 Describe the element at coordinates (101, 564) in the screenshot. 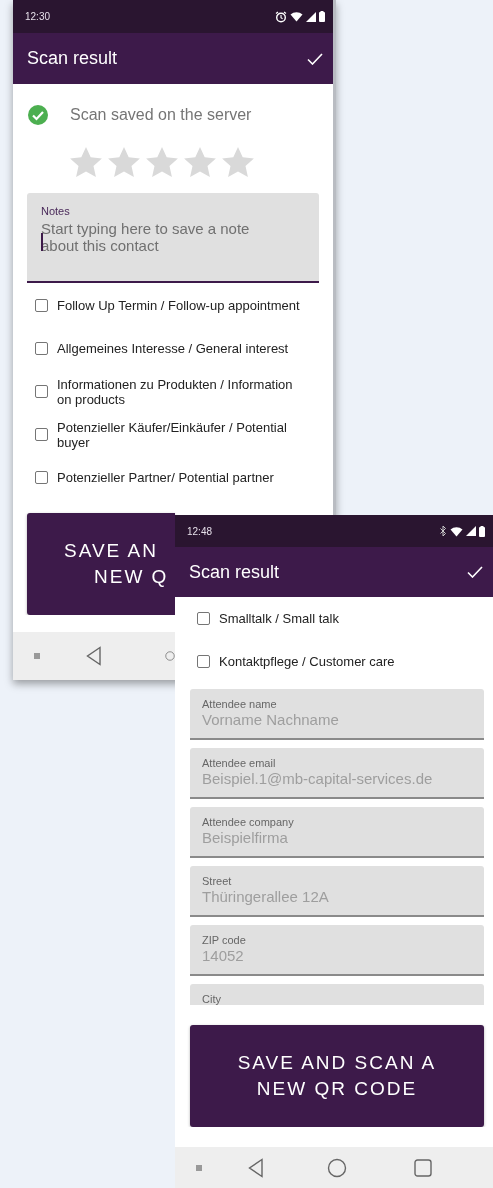

I see `save-scan-button: SAVE AN NEW Q` at that location.